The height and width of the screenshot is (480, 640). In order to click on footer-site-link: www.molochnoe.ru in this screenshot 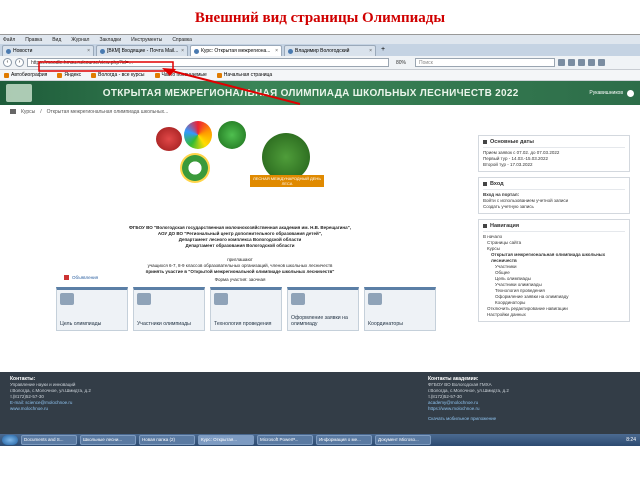, I will do `click(50, 409)`.